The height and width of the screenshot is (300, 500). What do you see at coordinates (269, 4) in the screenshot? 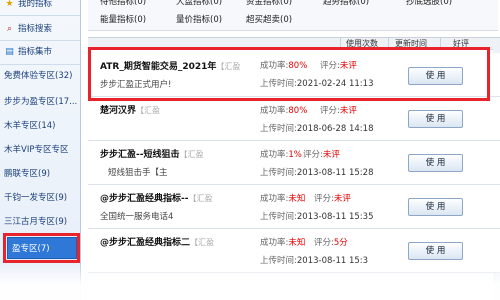
I see `filter-tab-capital: 资金指标(0)` at bounding box center [269, 4].